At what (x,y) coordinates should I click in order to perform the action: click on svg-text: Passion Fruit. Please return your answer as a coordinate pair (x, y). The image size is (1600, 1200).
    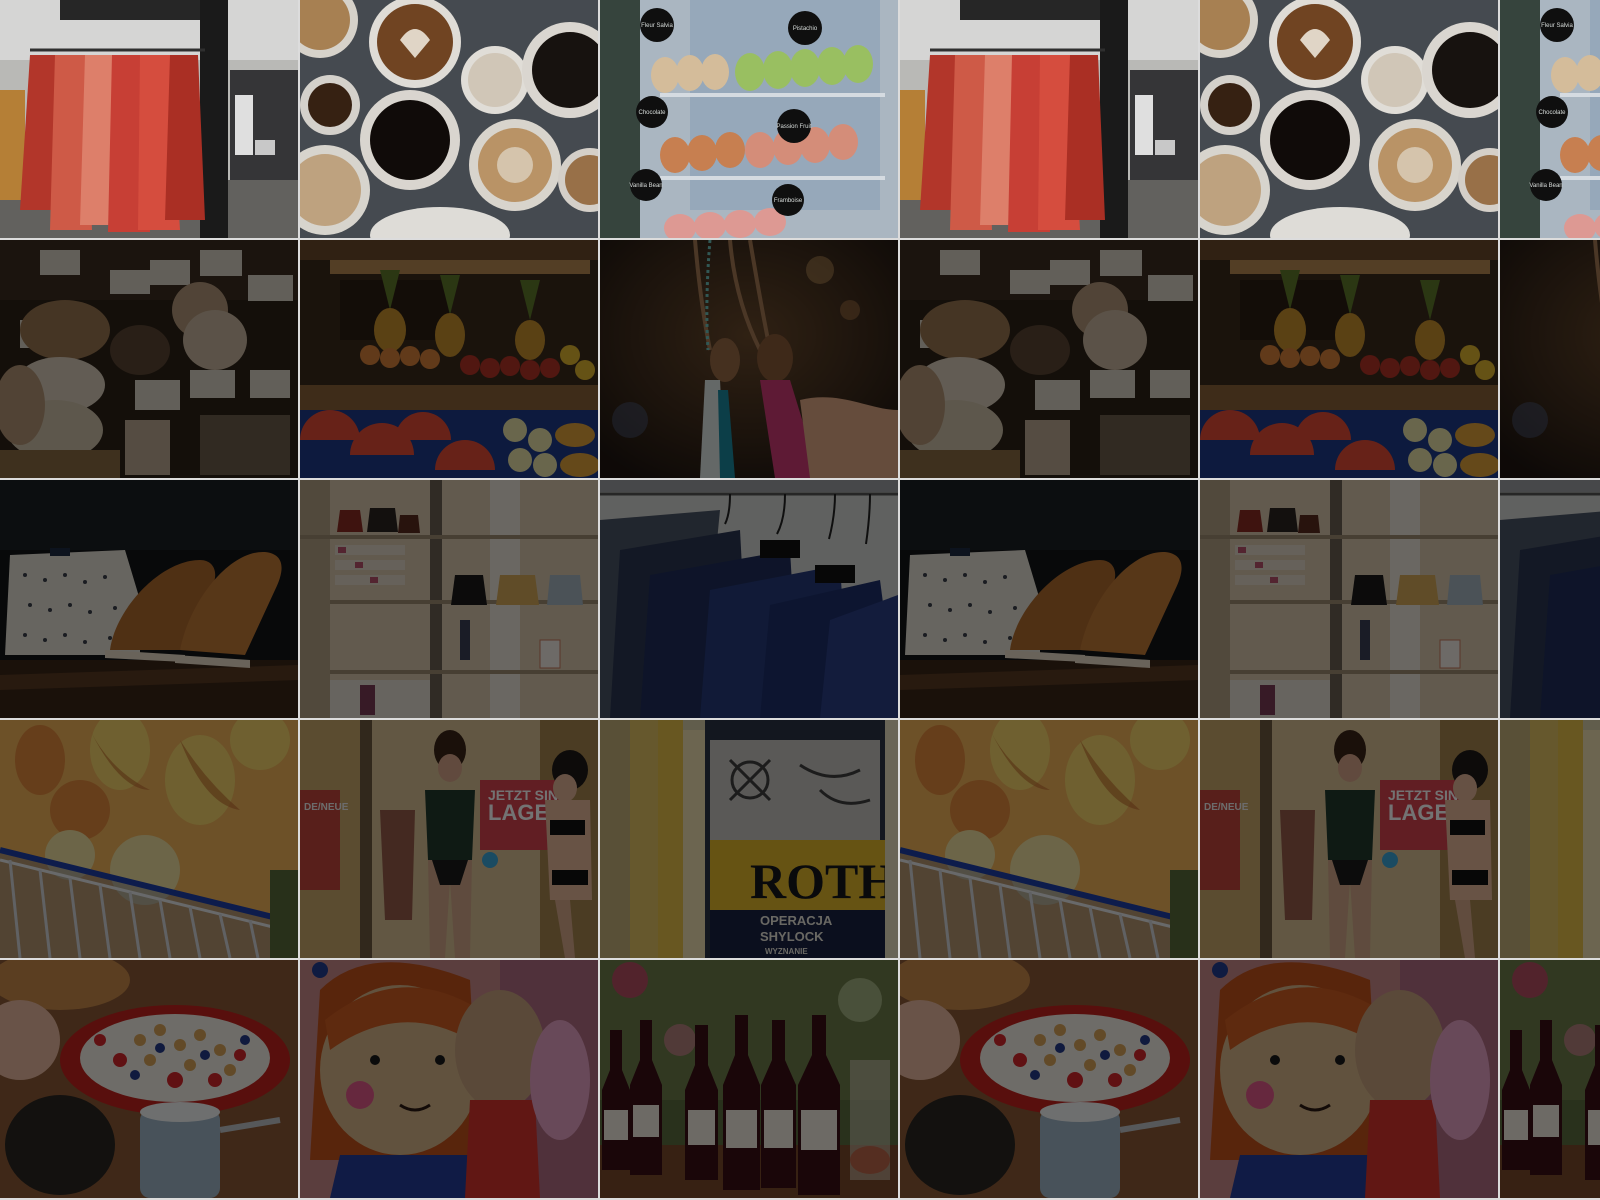
    Looking at the image, I should click on (793, 127).